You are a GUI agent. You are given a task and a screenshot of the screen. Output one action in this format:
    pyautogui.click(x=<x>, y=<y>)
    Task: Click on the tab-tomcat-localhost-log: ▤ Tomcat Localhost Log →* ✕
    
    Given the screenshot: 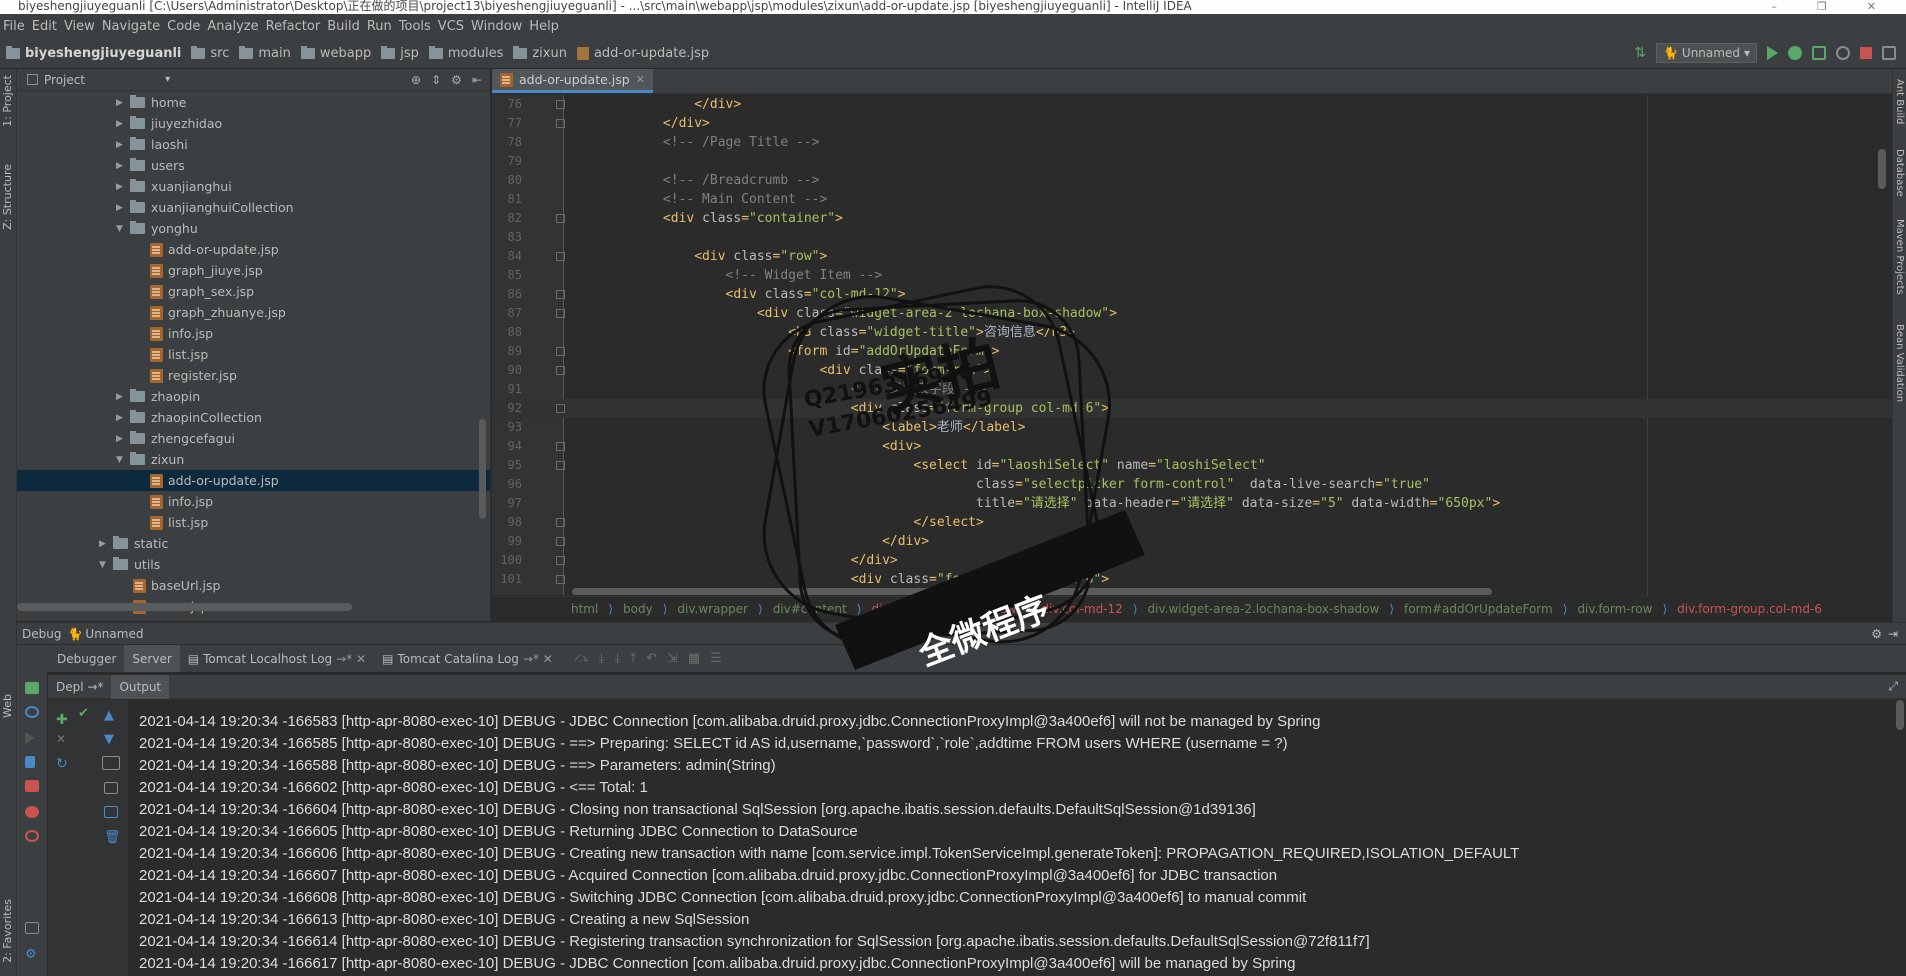 What is the action you would take?
    pyautogui.click(x=277, y=658)
    